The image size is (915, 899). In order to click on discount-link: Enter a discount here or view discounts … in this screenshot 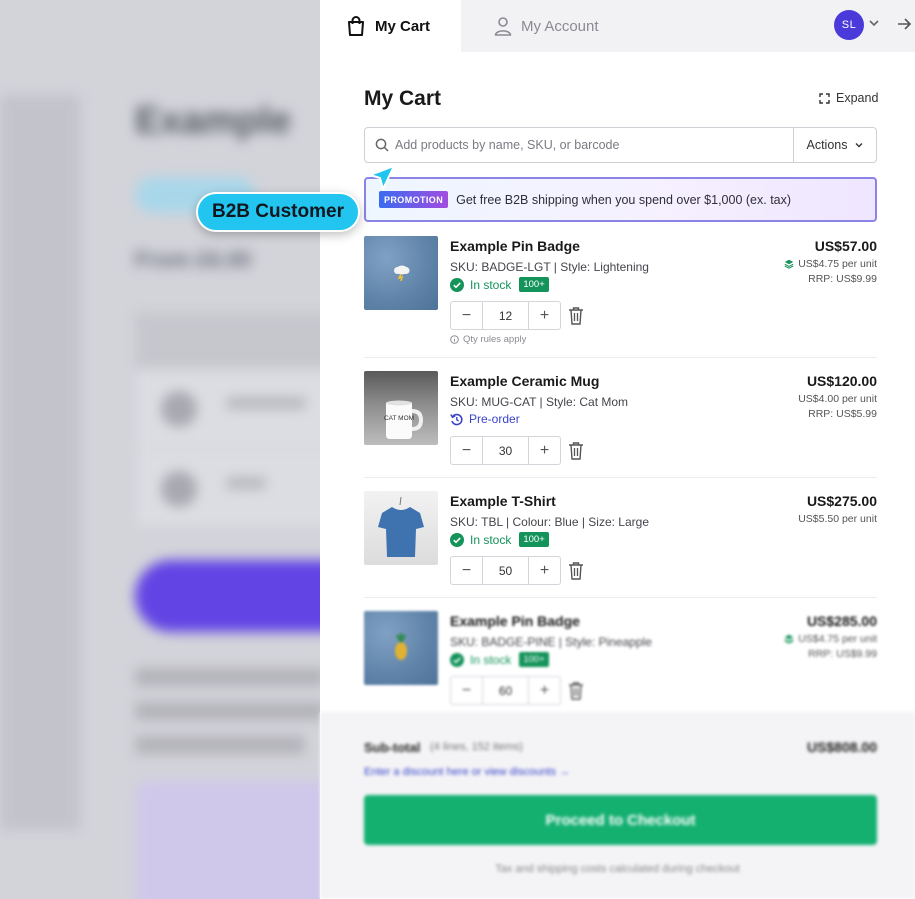, I will do `click(467, 772)`.